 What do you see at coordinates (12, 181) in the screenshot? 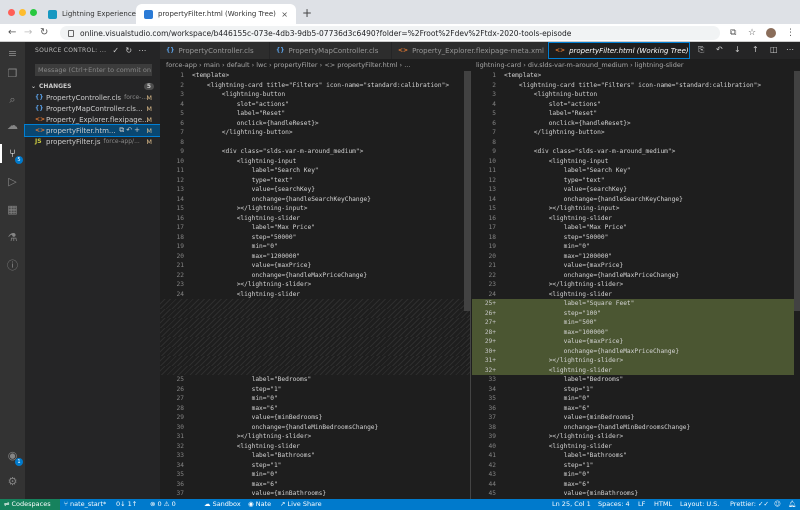
I see `run-icon: ▷` at bounding box center [12, 181].